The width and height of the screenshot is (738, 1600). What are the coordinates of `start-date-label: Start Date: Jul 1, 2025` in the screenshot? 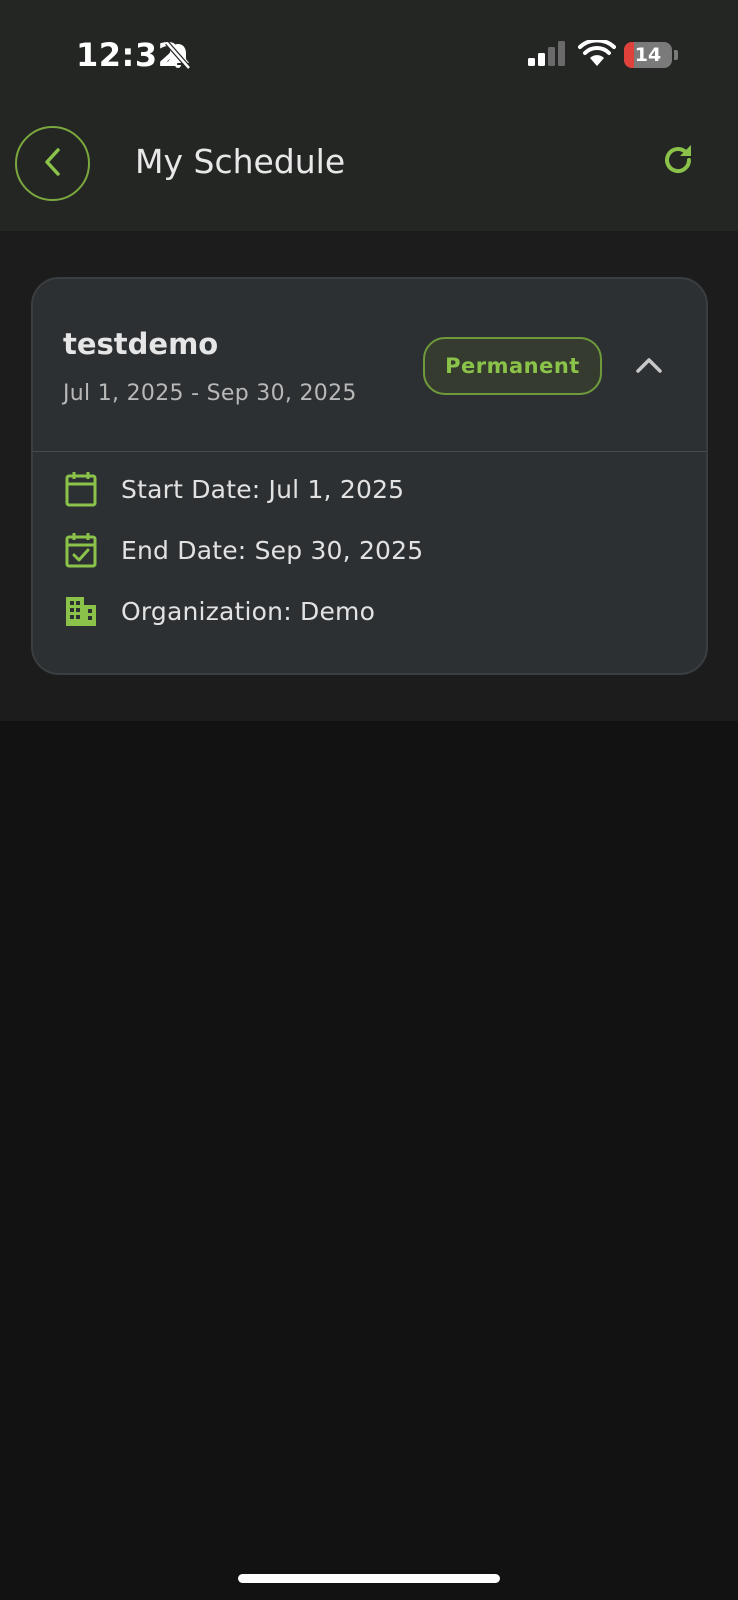 It's located at (263, 489).